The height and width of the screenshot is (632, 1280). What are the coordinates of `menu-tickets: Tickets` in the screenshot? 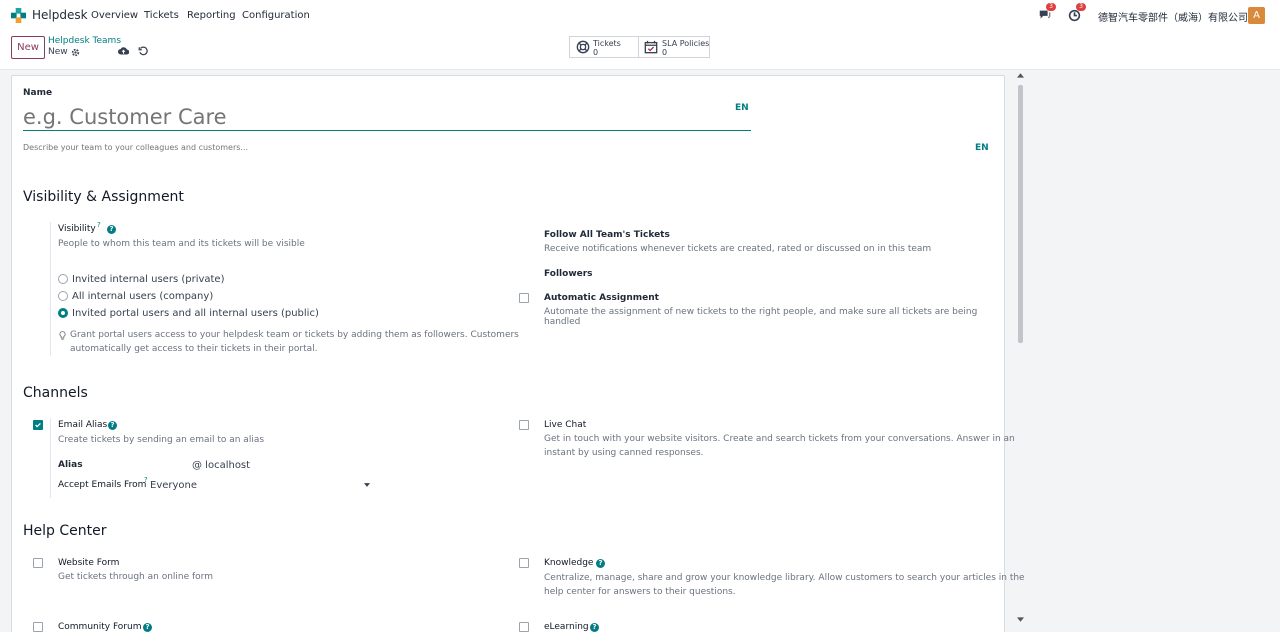 It's located at (161, 15).